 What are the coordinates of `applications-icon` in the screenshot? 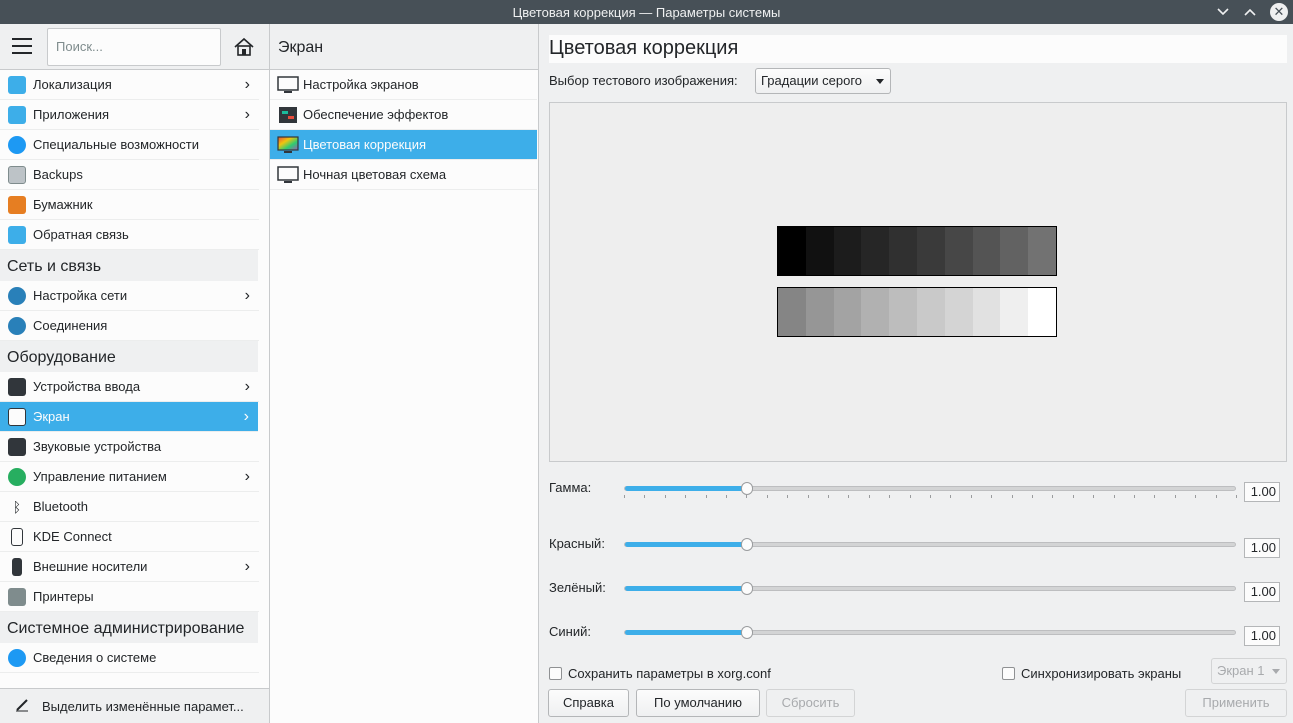 It's located at (17, 115).